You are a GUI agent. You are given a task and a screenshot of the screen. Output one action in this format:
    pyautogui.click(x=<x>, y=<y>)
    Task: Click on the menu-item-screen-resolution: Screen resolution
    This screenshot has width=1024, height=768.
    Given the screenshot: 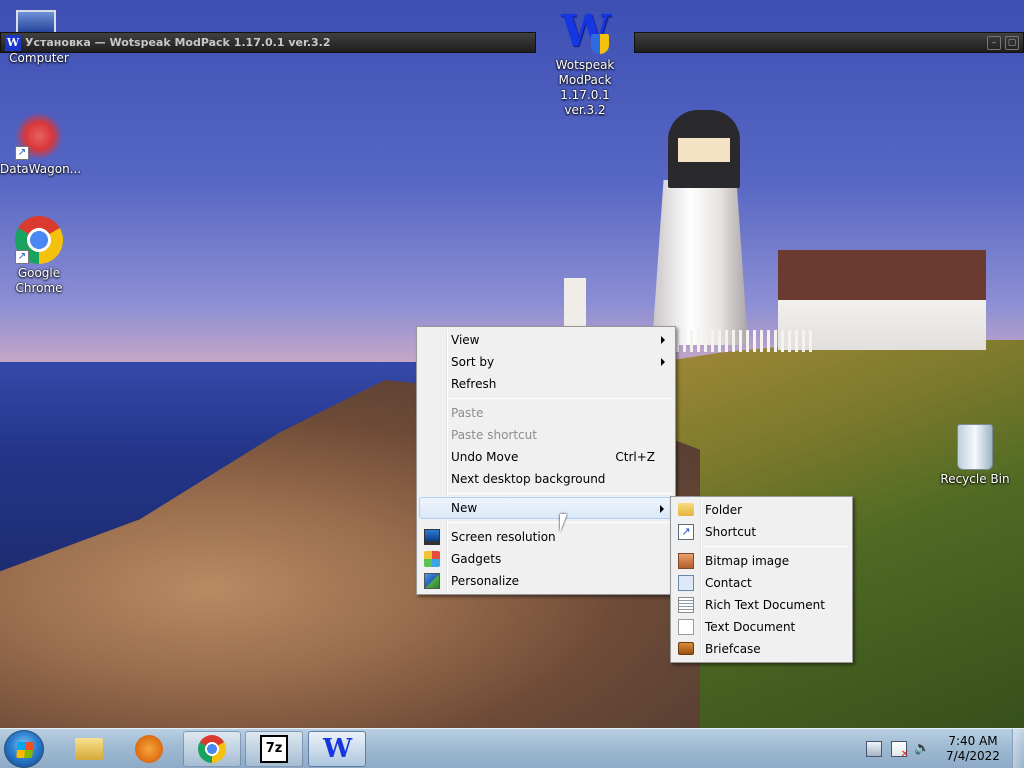 What is the action you would take?
    pyautogui.click(x=546, y=537)
    